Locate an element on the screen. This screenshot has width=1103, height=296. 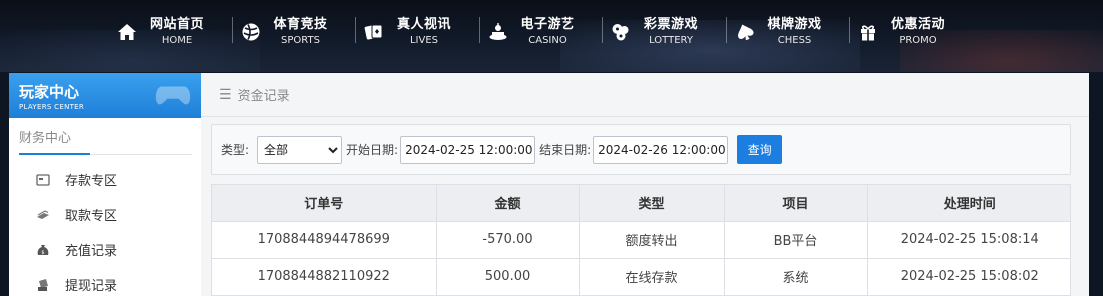
nav-label: 真人视讯 is located at coordinates (424, 24).